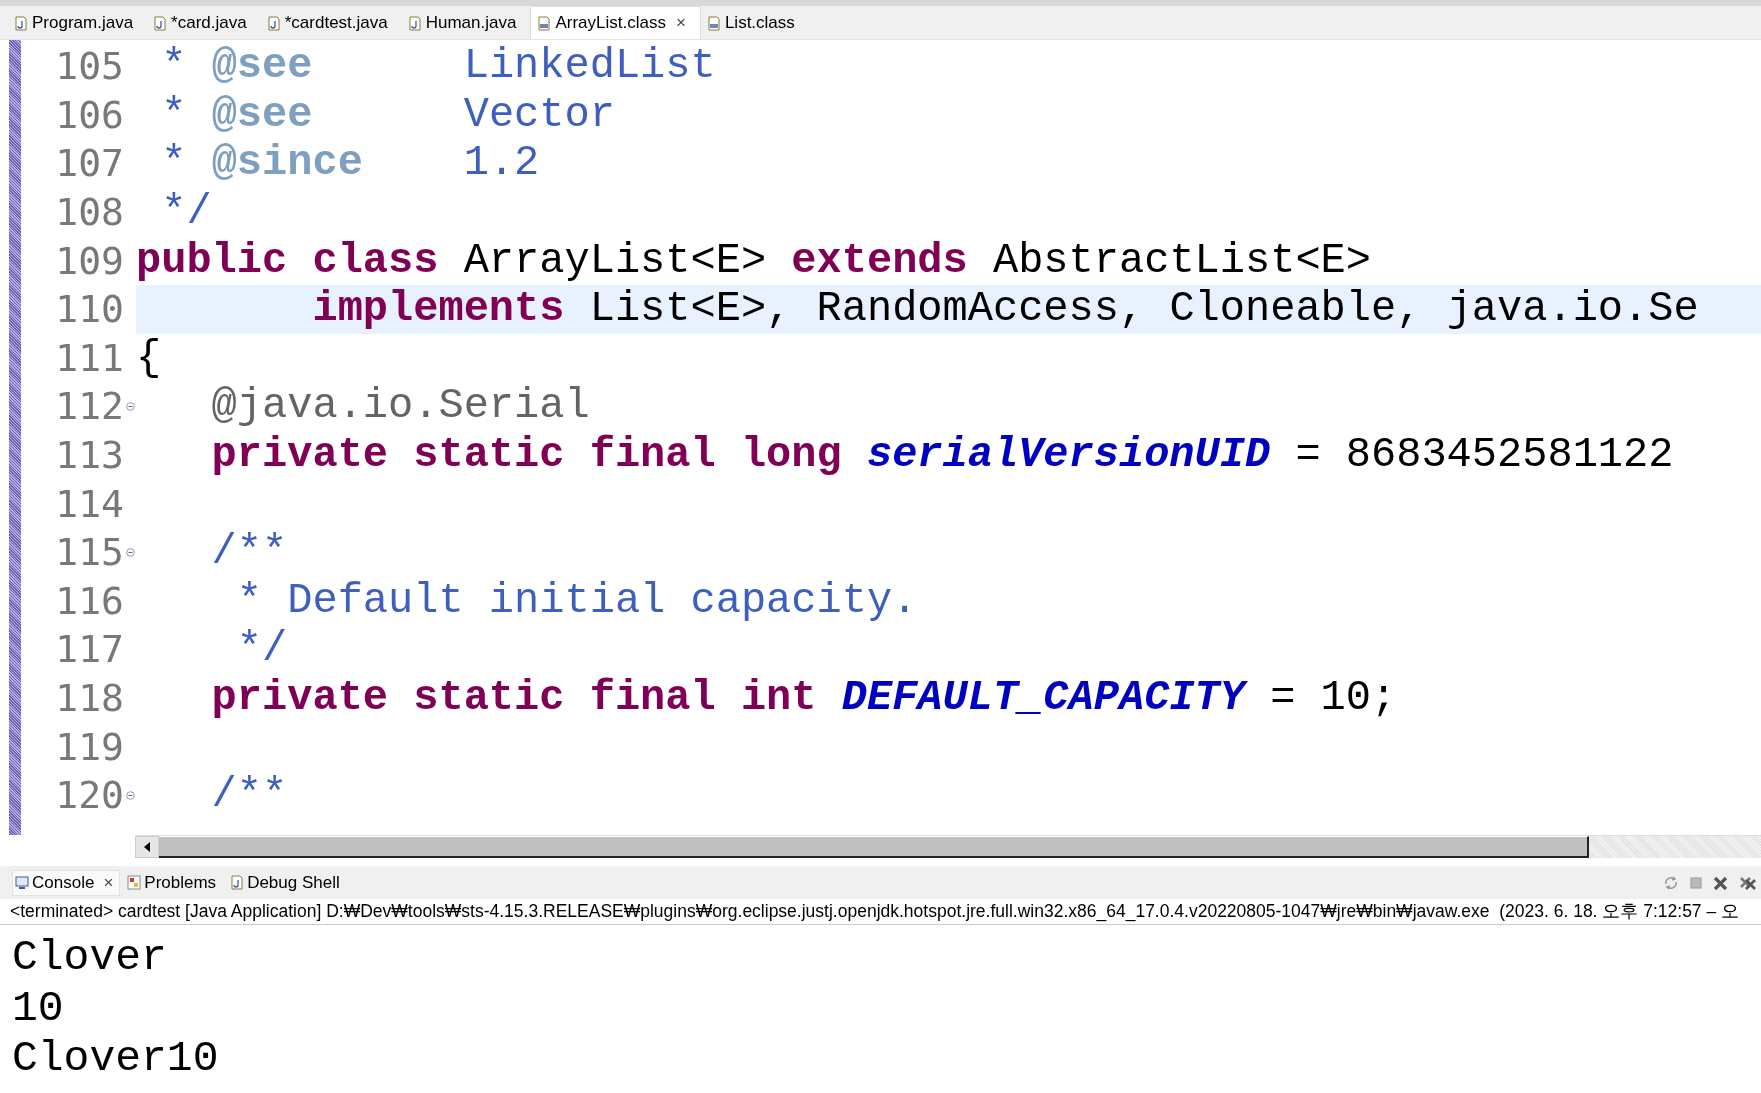 The width and height of the screenshot is (1761, 1093). I want to click on code-token: LinkedList, so click(589, 66).